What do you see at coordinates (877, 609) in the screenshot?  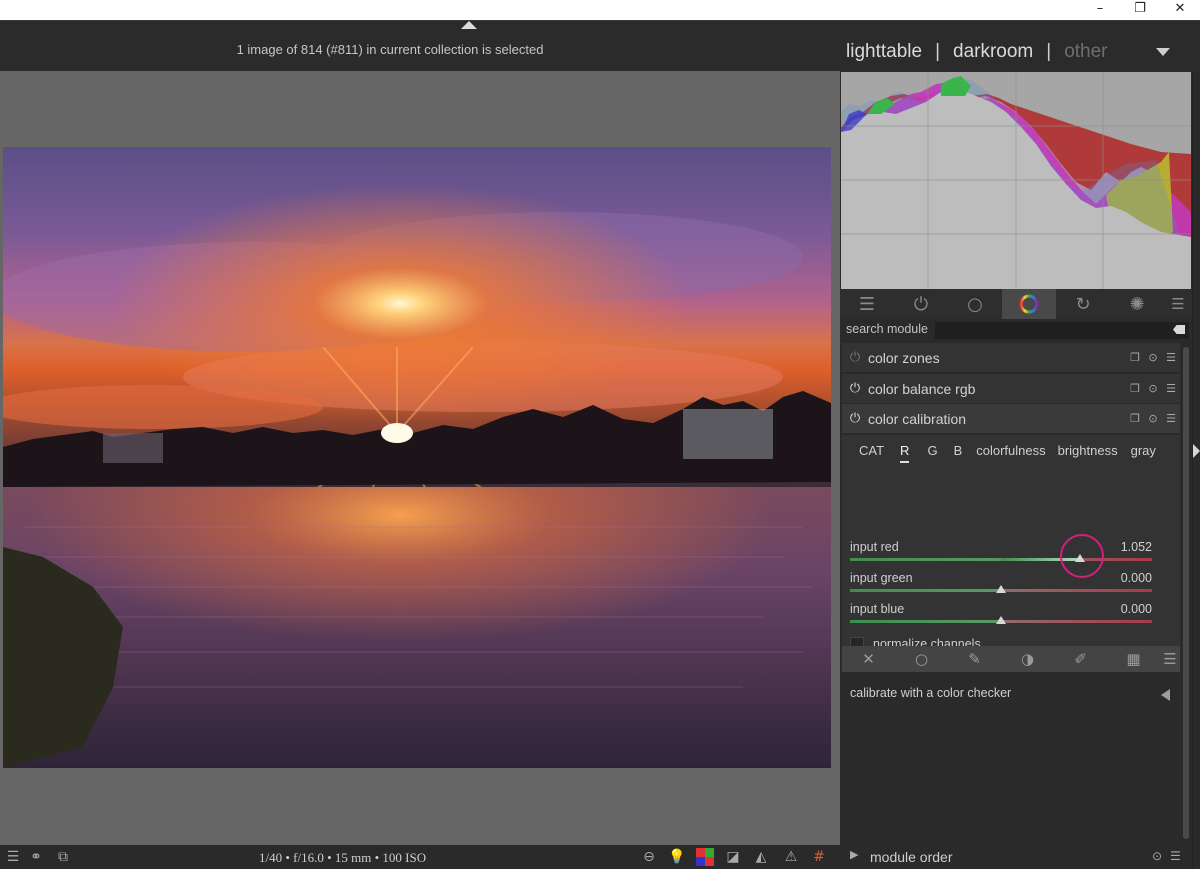 I see `slider-label: input blue` at bounding box center [877, 609].